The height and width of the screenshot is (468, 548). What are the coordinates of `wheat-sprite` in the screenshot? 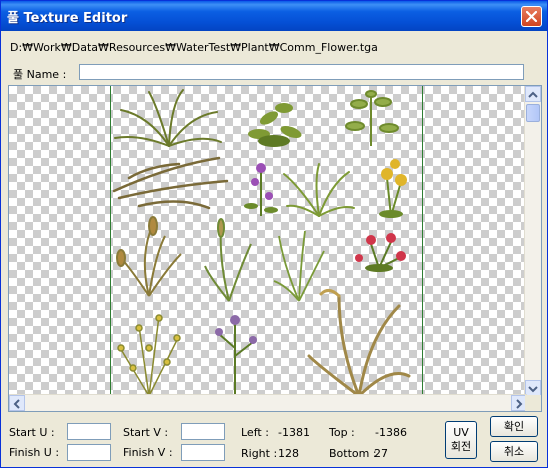 It's located at (149, 256).